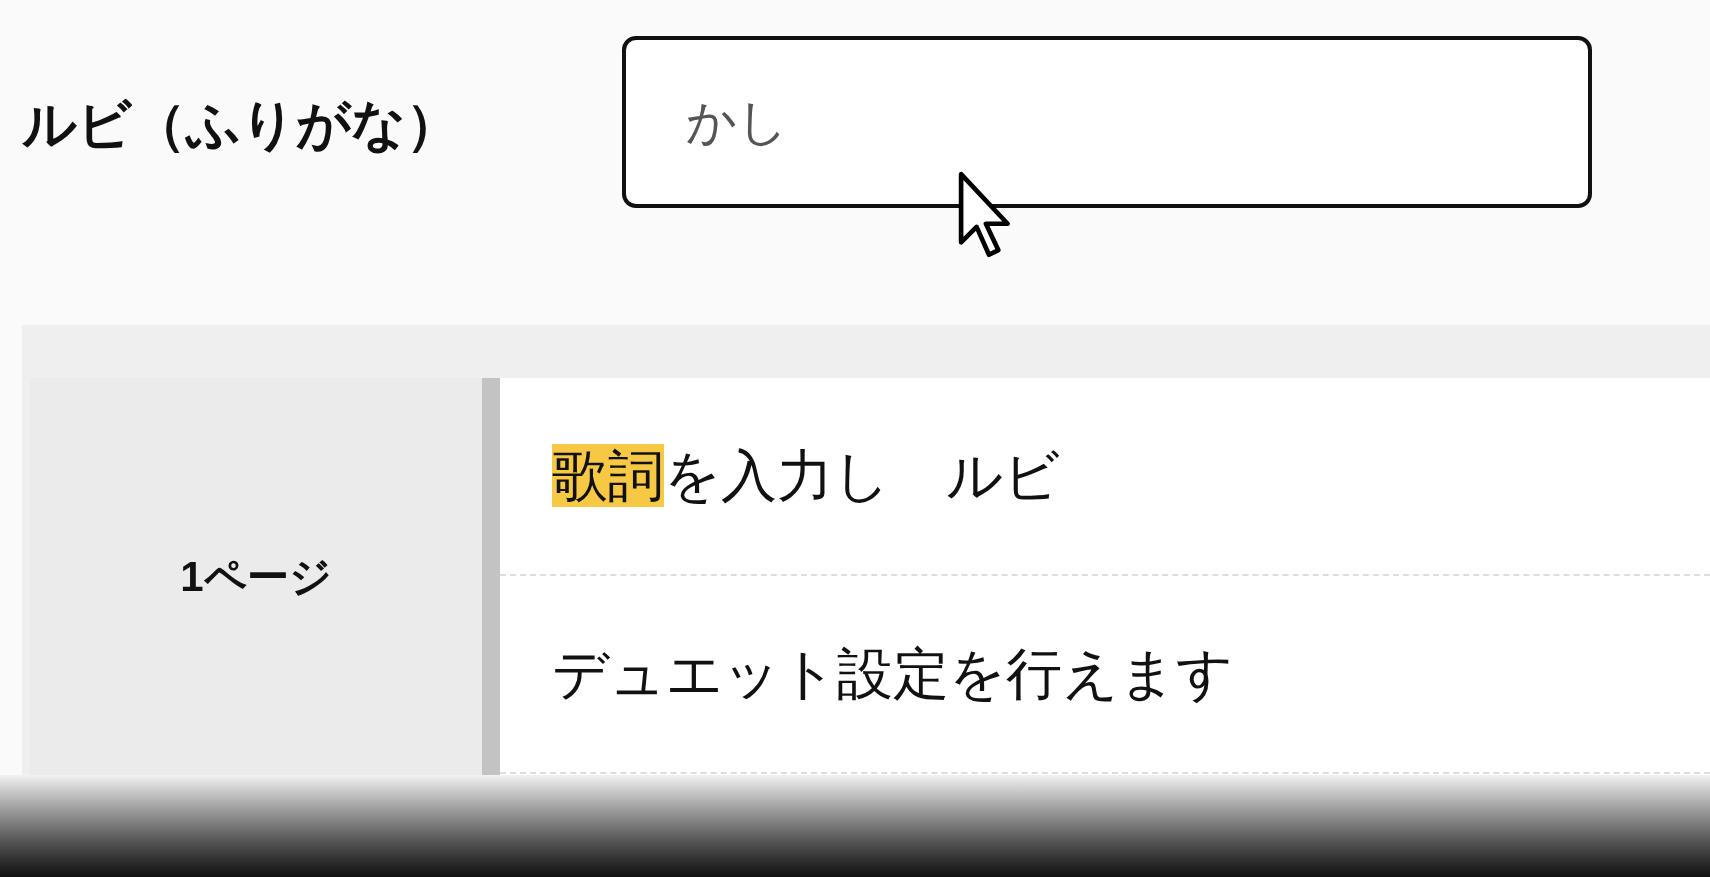 This screenshot has height=877, width=1710. I want to click on ruby-input-field: かし, so click(1107, 122).